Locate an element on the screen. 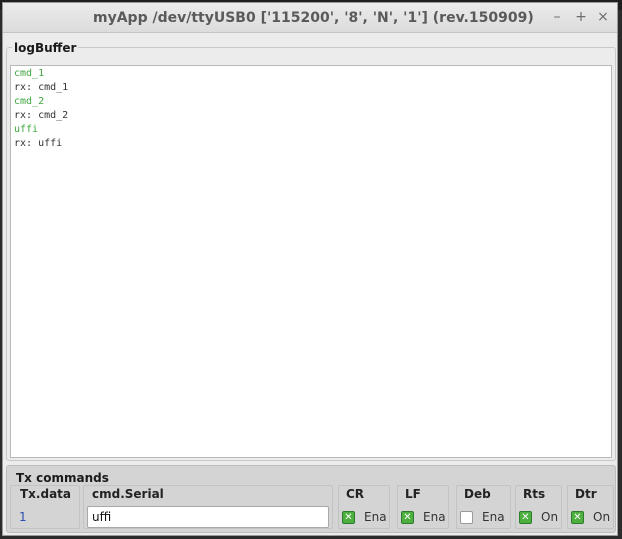 This screenshot has height=539, width=622. tx-data-cell: Tx.data 1 is located at coordinates (45, 507).